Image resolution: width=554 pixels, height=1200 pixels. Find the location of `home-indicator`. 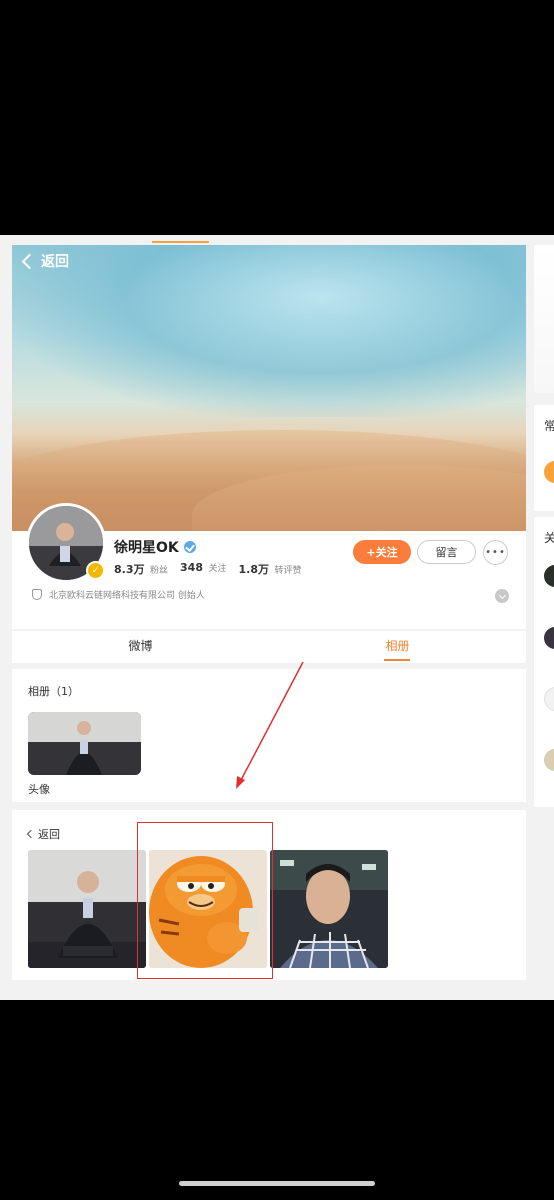

home-indicator is located at coordinates (277, 1183).